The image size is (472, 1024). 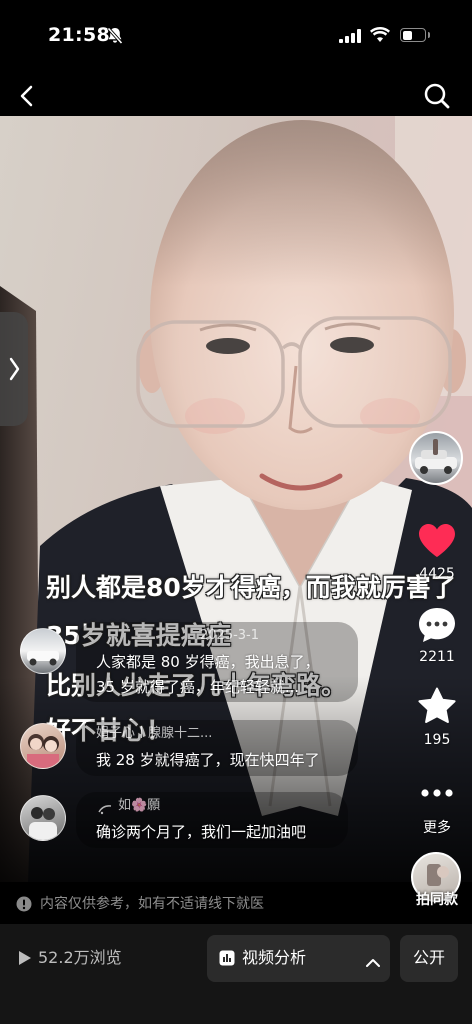 I want to click on floating-comment: 如🌸願 确诊两个月了，我们一起加油吧, so click(x=180, y=820).